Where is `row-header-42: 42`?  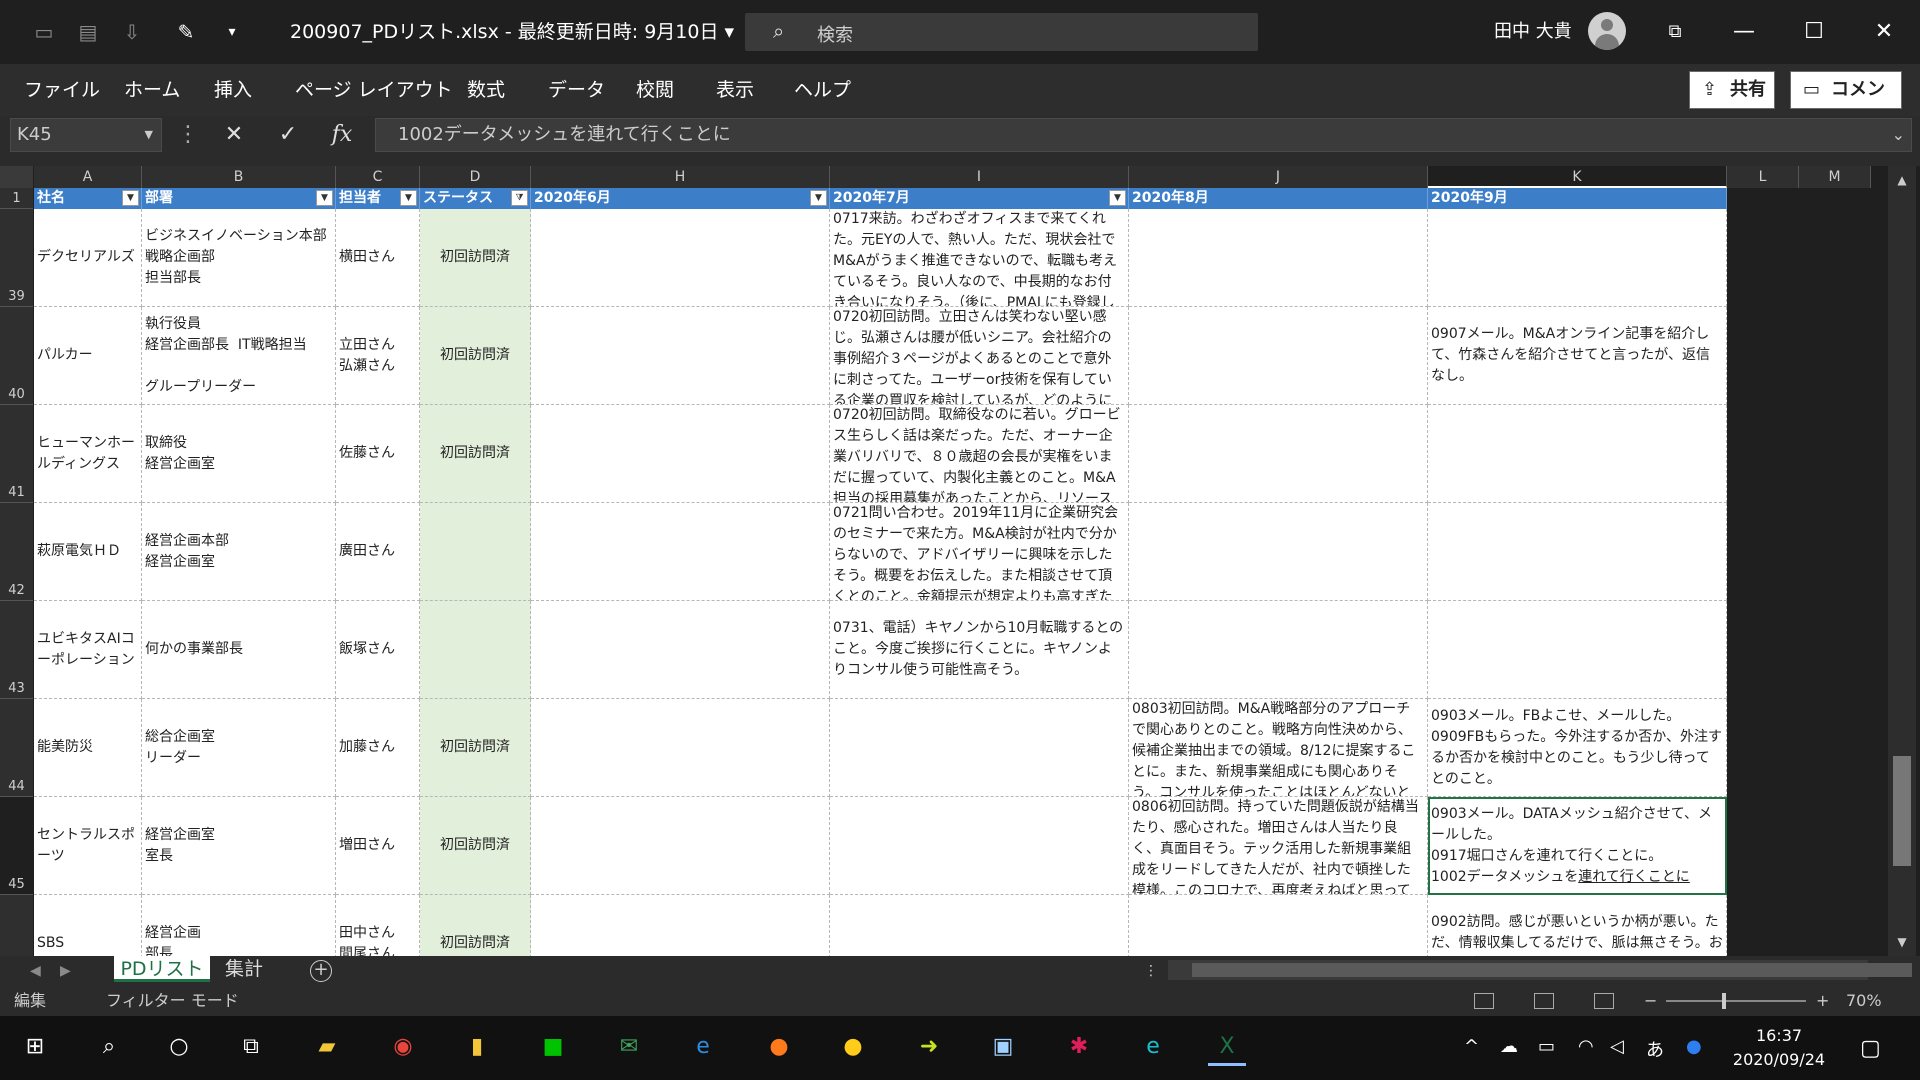 row-header-42: 42 is located at coordinates (16, 552).